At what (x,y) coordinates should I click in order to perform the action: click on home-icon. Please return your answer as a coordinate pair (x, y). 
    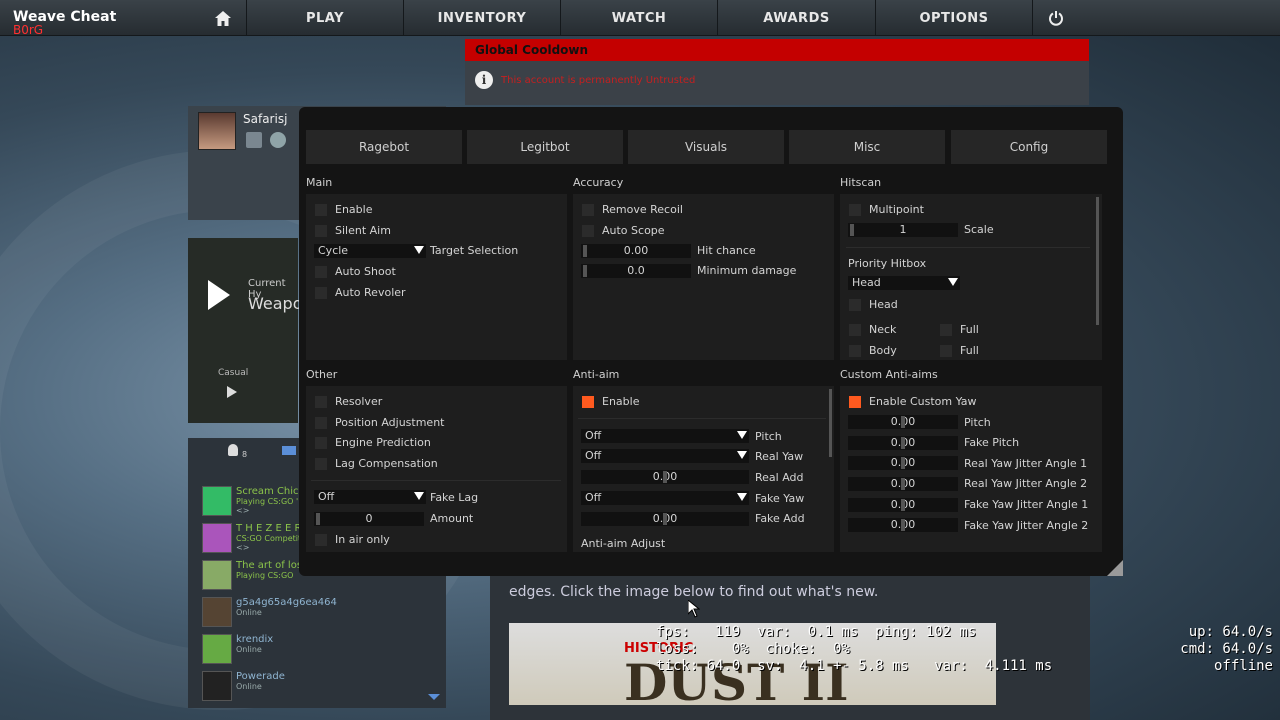
    Looking at the image, I should click on (223, 18).